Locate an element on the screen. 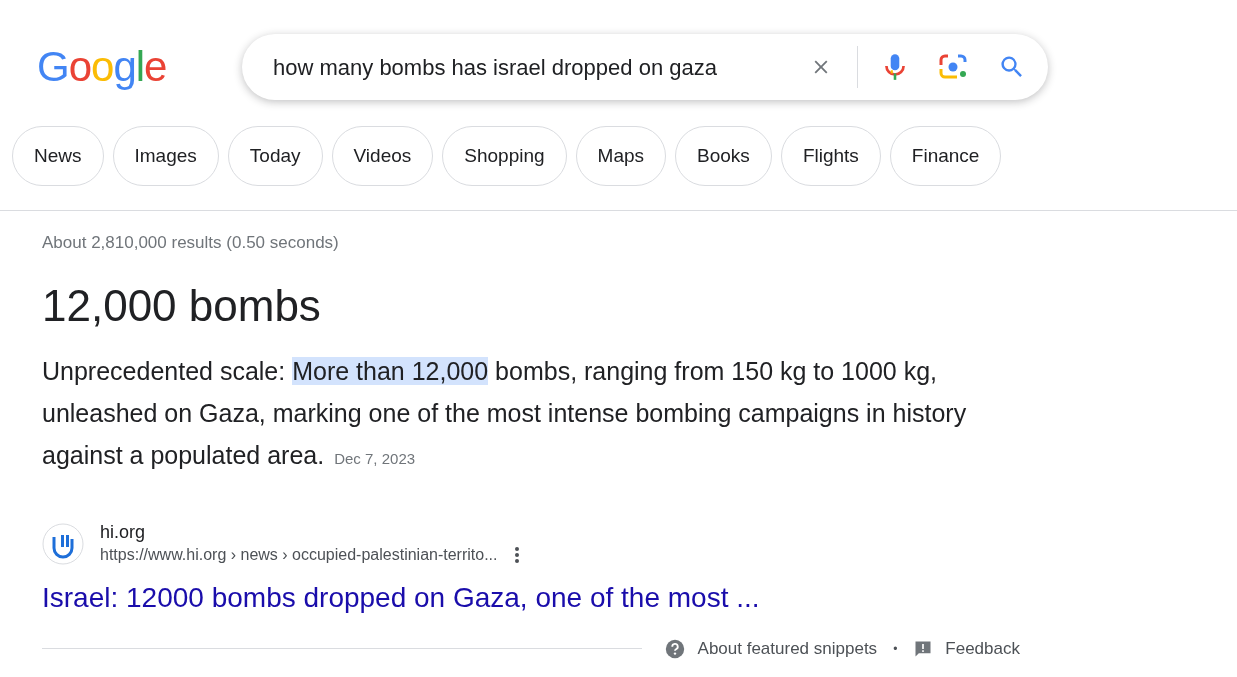 This screenshot has width=1237, height=677. hand-logo-icon is located at coordinates (63, 544).